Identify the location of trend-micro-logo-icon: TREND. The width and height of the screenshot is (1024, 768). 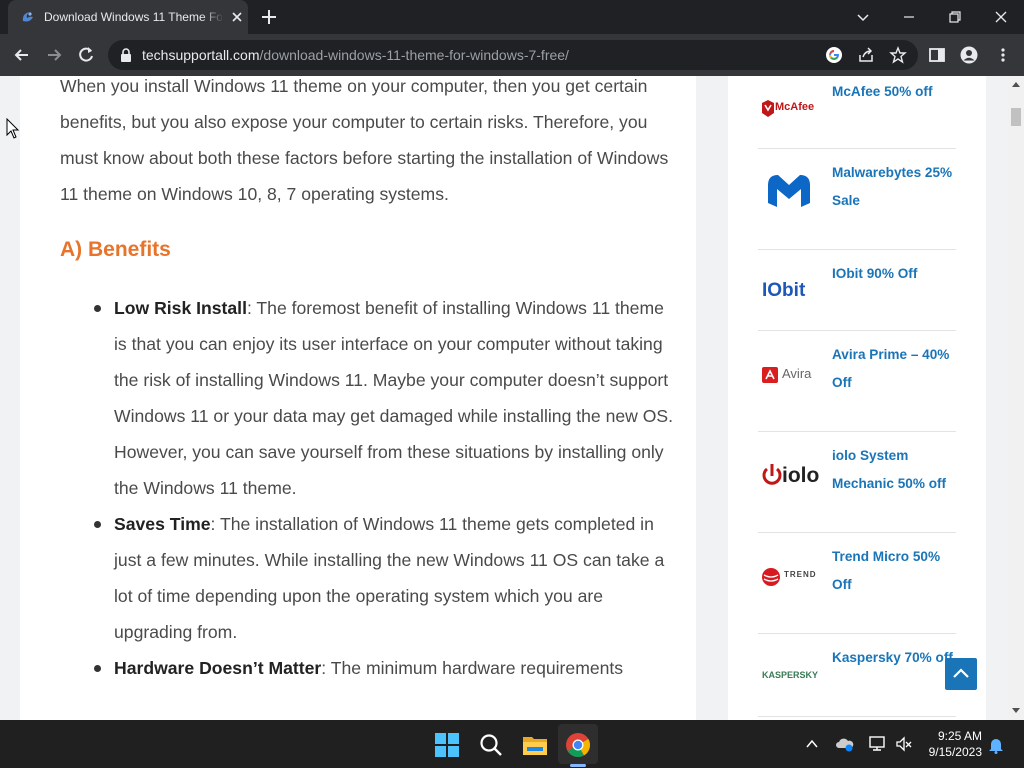
(789, 577).